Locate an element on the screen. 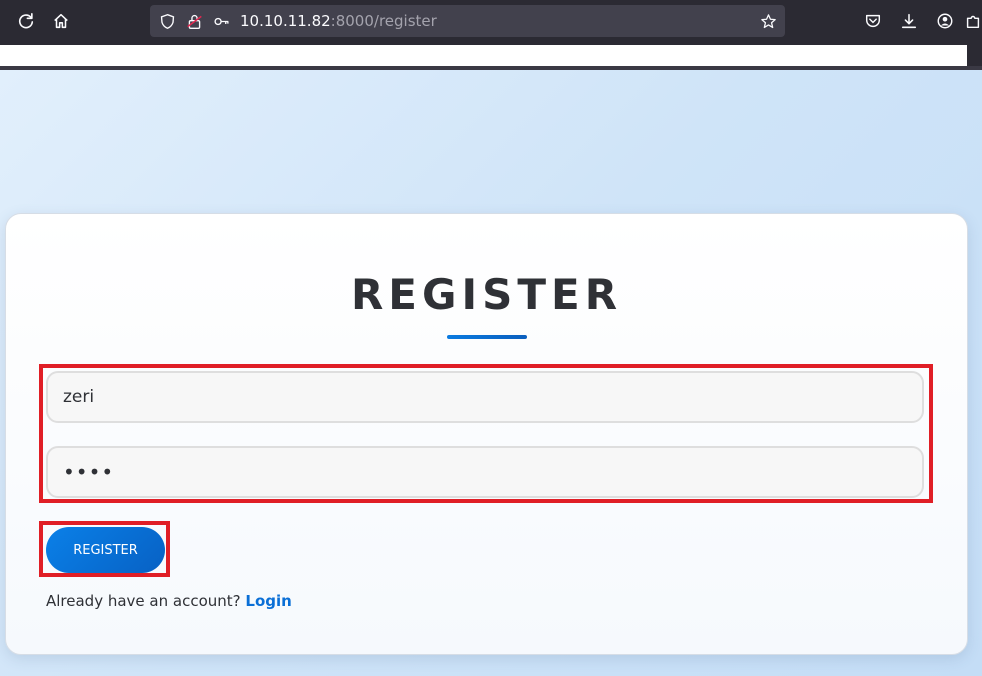  page-title: REGISTER is located at coordinates (486, 294).